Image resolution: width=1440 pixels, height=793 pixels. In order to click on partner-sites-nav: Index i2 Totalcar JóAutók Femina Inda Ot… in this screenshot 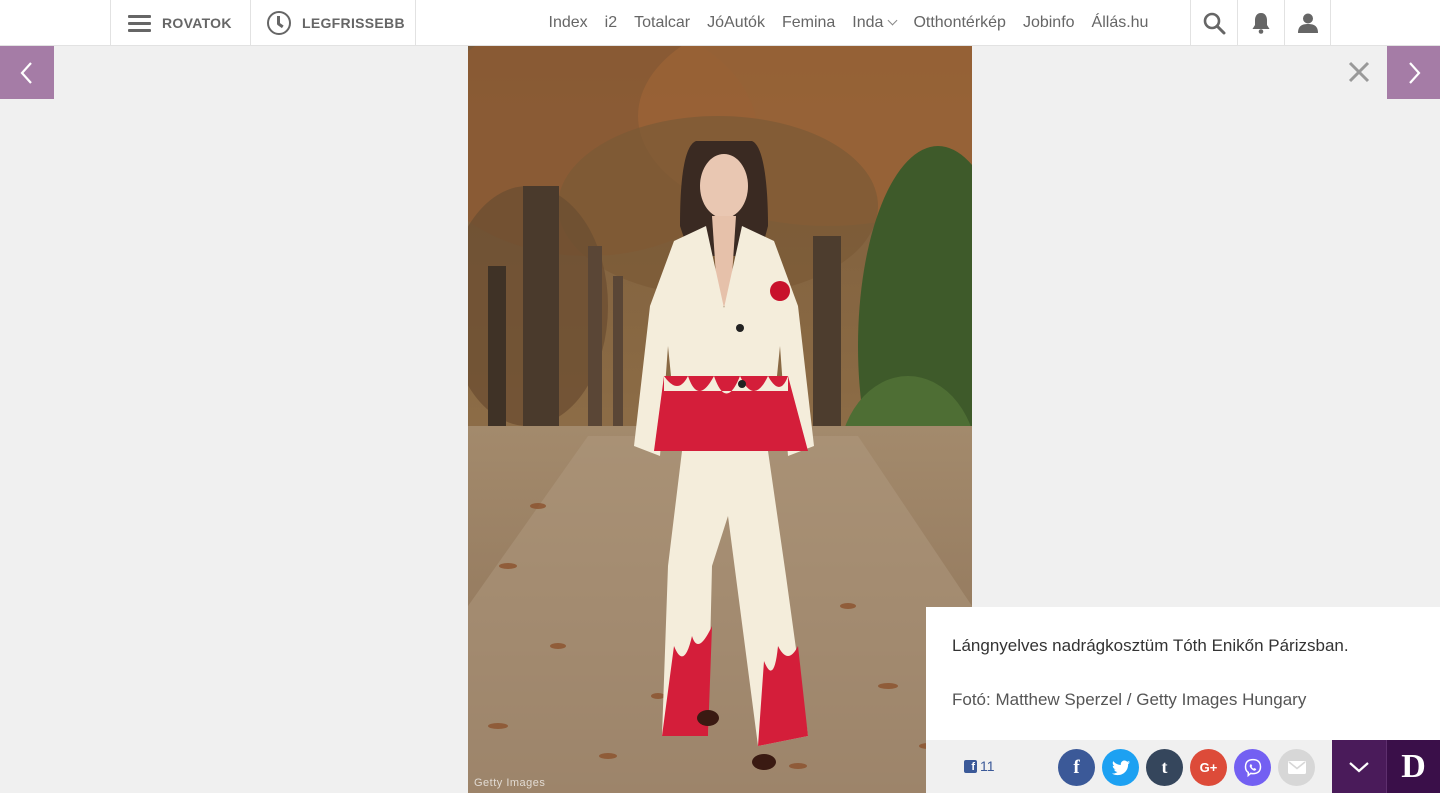, I will do `click(848, 23)`.